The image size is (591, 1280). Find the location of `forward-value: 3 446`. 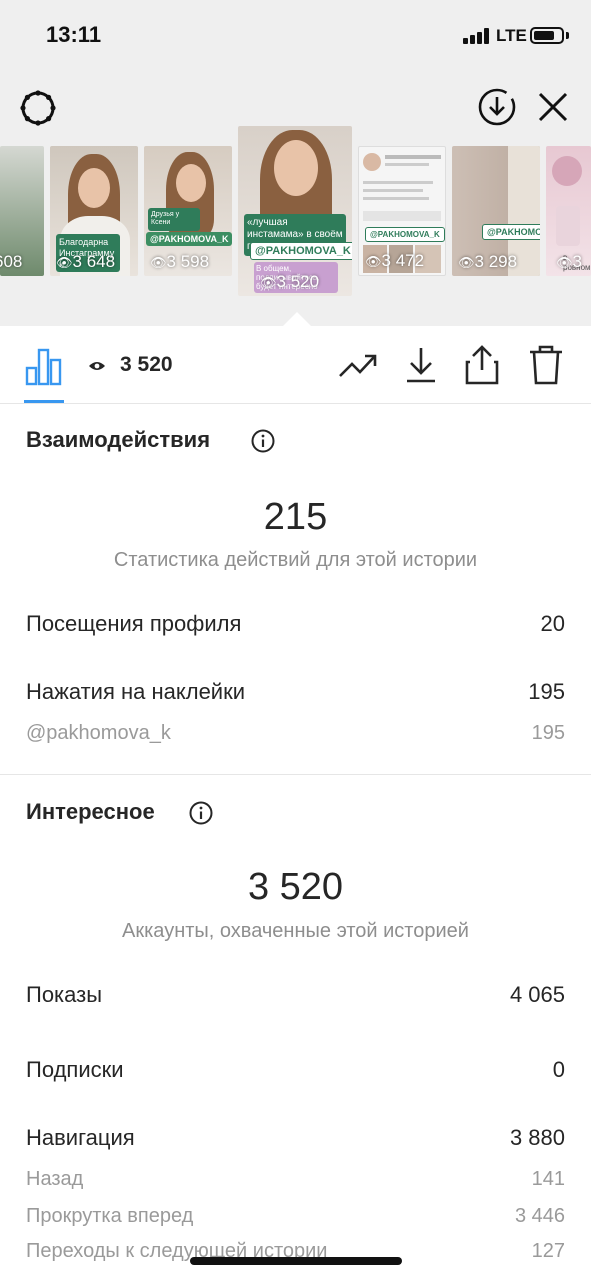

forward-value: 3 446 is located at coordinates (539, 1216).